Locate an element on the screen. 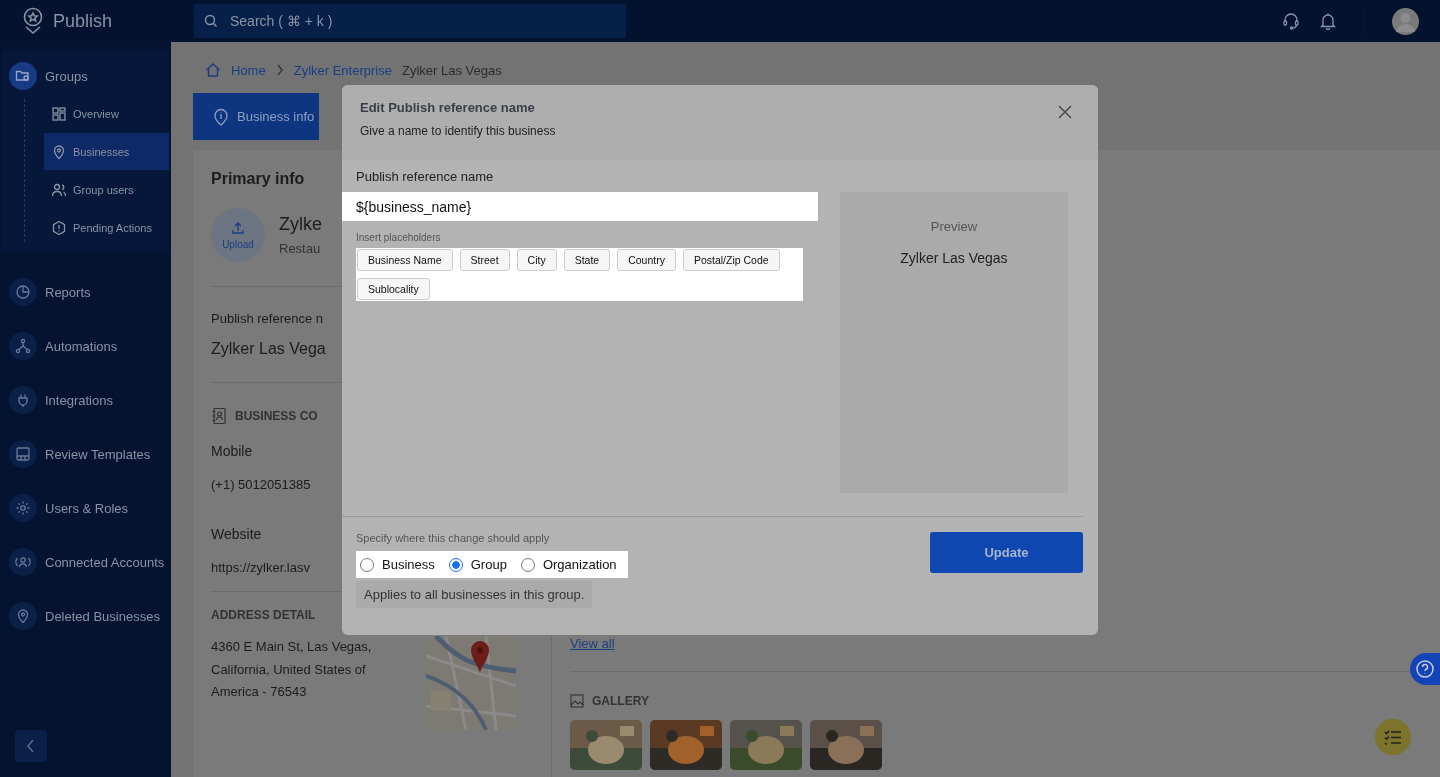 The height and width of the screenshot is (777, 1440). reference-name-input: ${business_name} is located at coordinates (580, 206).